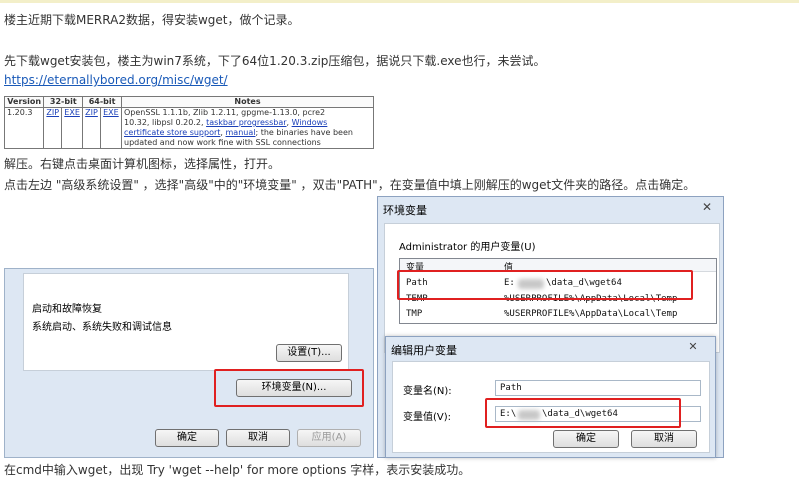 The height and width of the screenshot is (491, 799). Describe the element at coordinates (247, 102) in the screenshot. I see `table-header: Notes` at that location.